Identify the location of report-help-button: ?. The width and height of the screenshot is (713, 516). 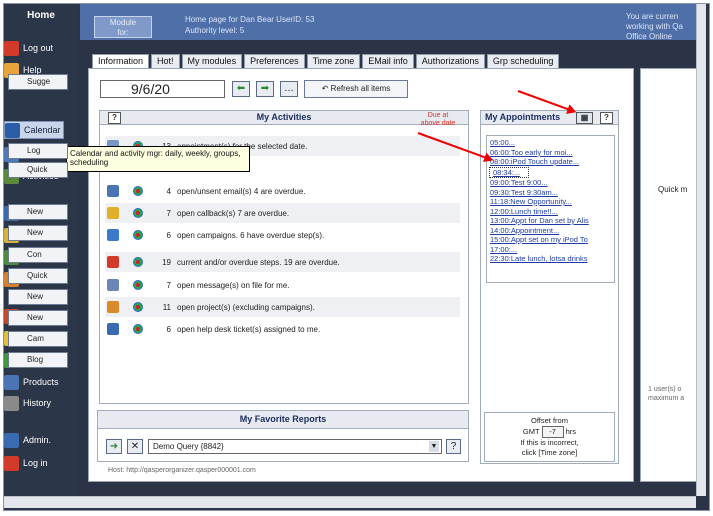
(453, 446).